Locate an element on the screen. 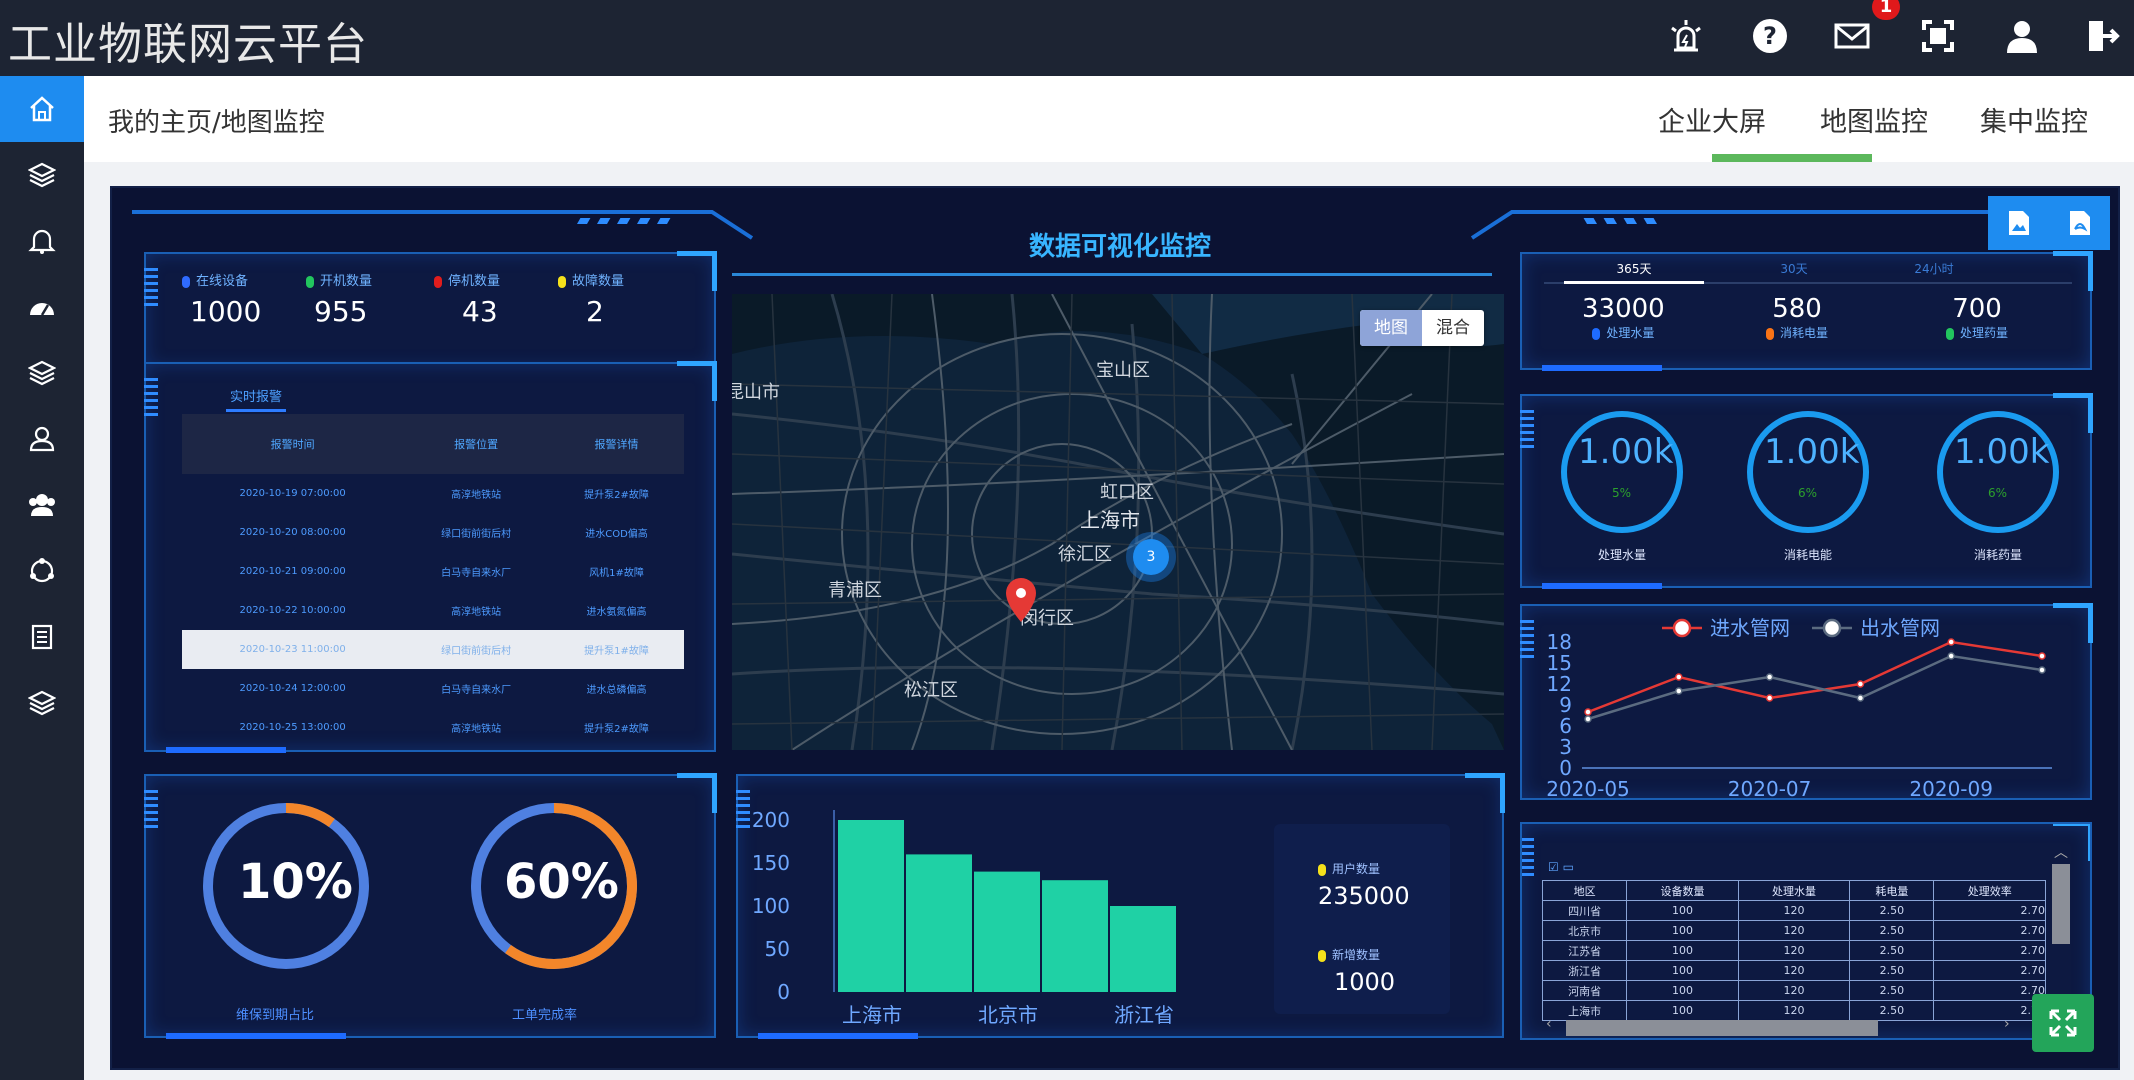  help-icon: ? is located at coordinates (1770, 36).